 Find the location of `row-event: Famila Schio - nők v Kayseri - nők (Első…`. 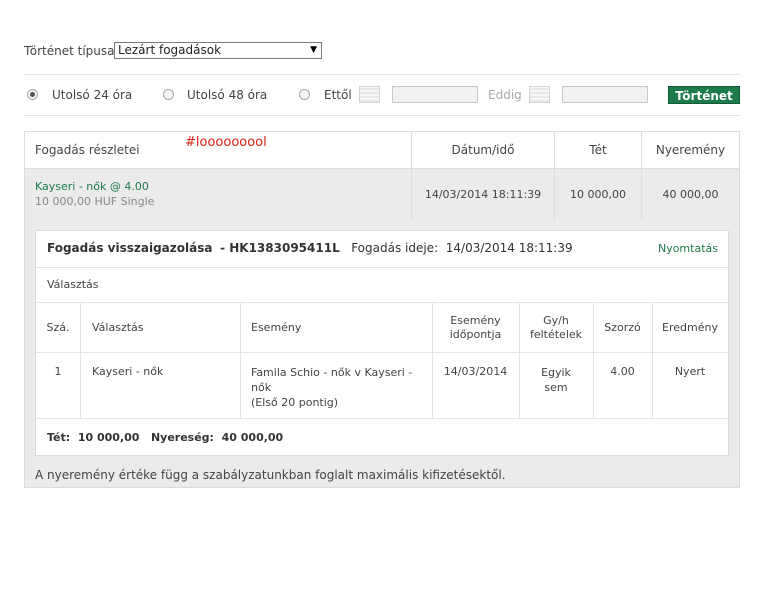

row-event: Famila Schio - nők v Kayseri - nők (Első… is located at coordinates (332, 387).